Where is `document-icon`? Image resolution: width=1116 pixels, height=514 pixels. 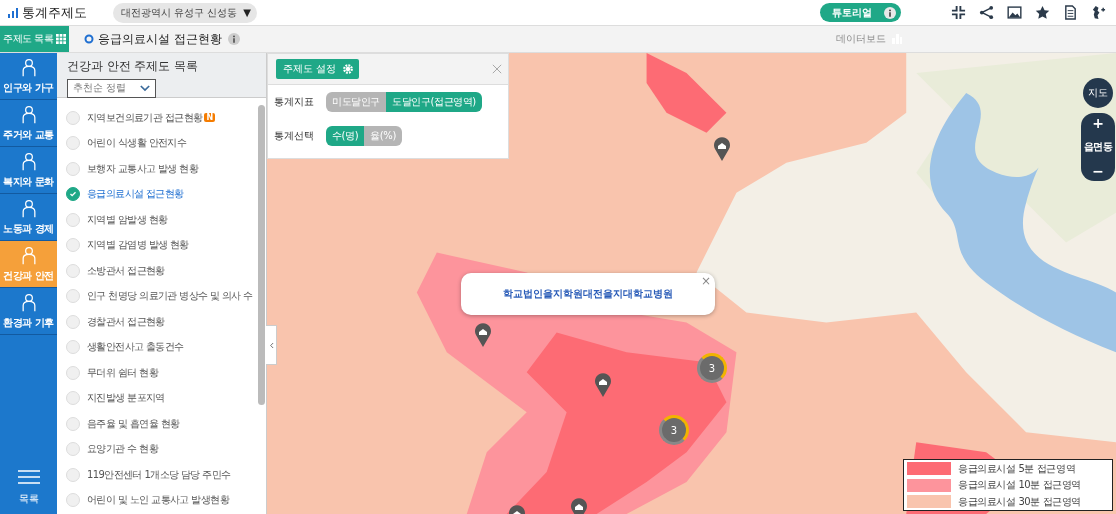
document-icon is located at coordinates (1070, 12).